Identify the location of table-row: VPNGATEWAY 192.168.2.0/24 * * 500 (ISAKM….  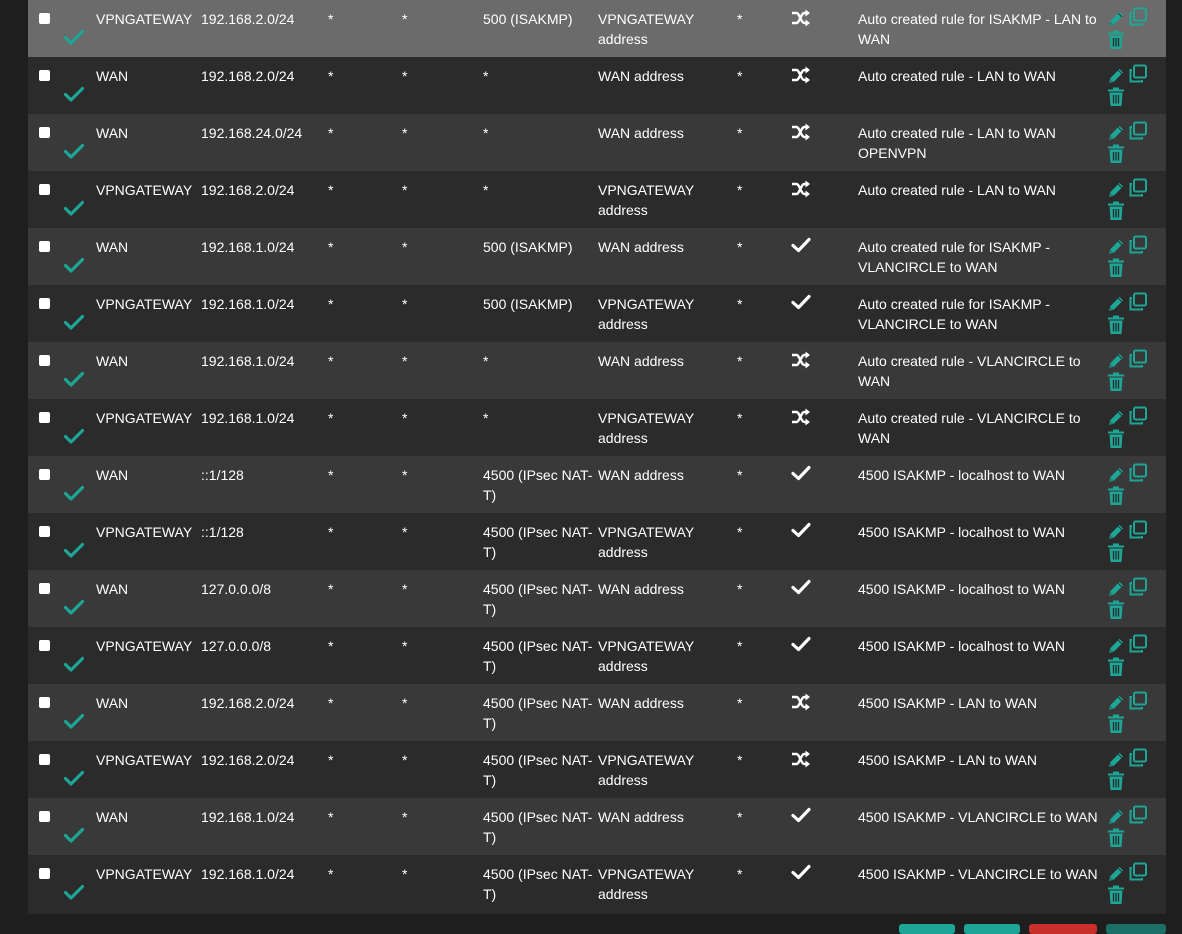
(597, 28).